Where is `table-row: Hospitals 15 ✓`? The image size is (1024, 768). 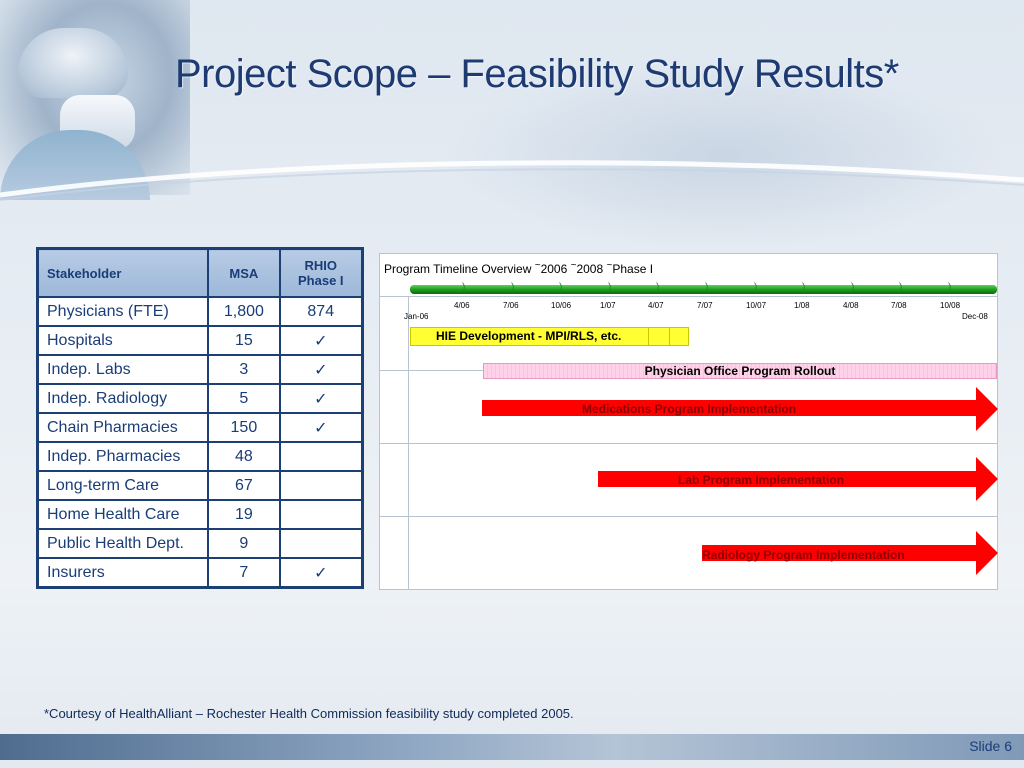
table-row: Hospitals 15 ✓ is located at coordinates (200, 340).